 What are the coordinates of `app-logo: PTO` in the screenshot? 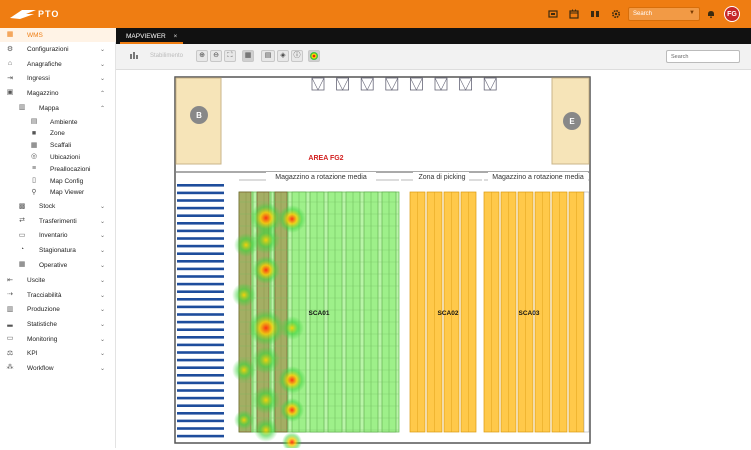 It's located at (34, 14).